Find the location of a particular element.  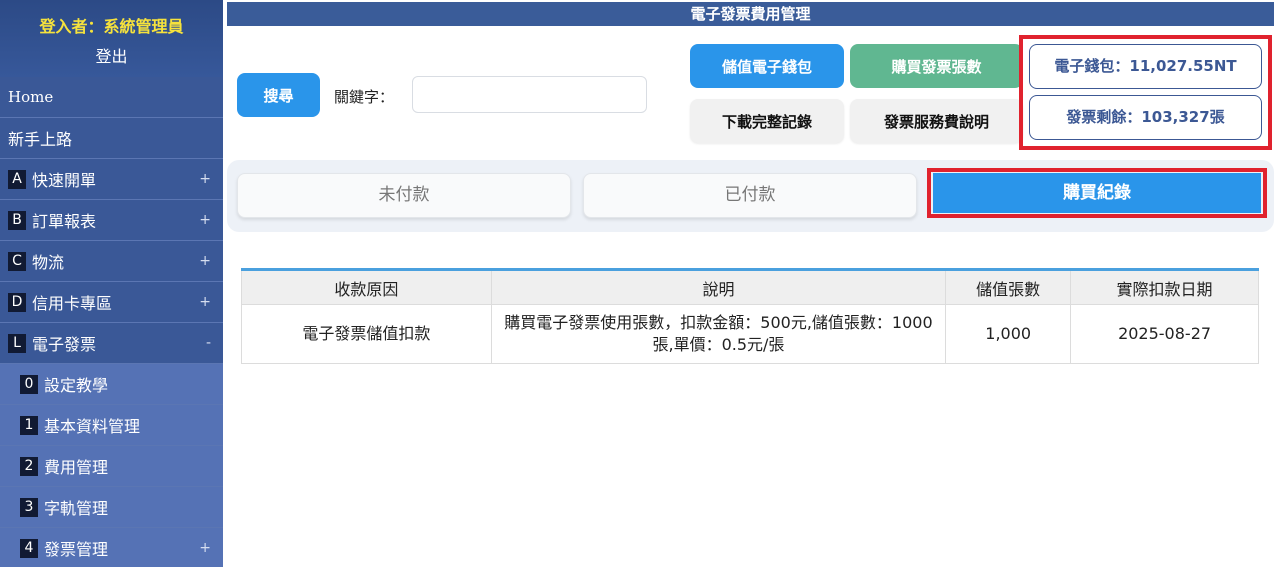

sidebar-item-label: 設定教學 is located at coordinates (76, 385).